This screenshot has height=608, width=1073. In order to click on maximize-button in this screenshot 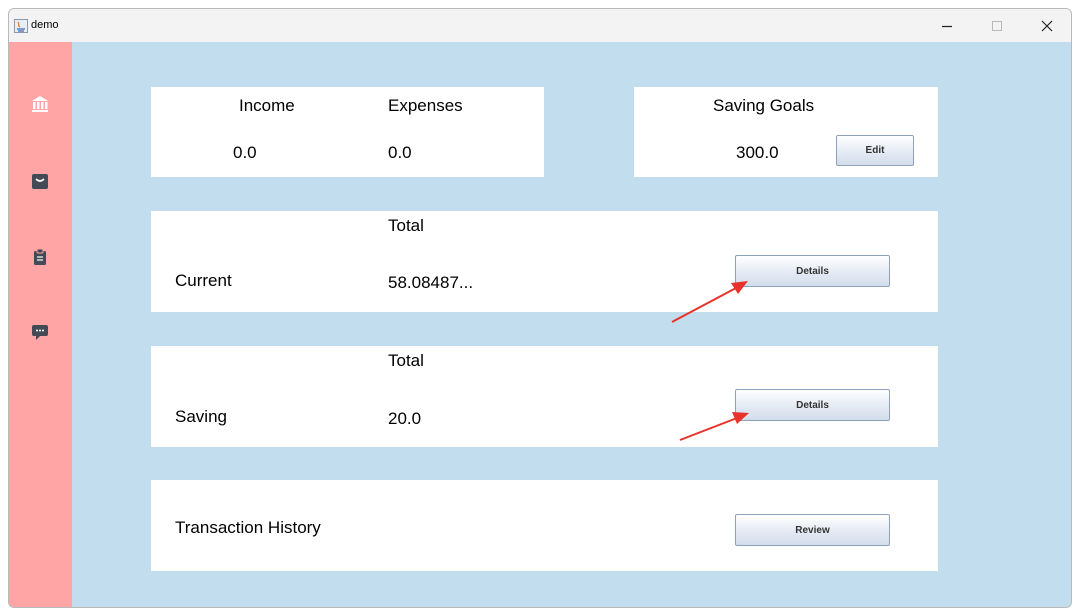, I will do `click(997, 25)`.